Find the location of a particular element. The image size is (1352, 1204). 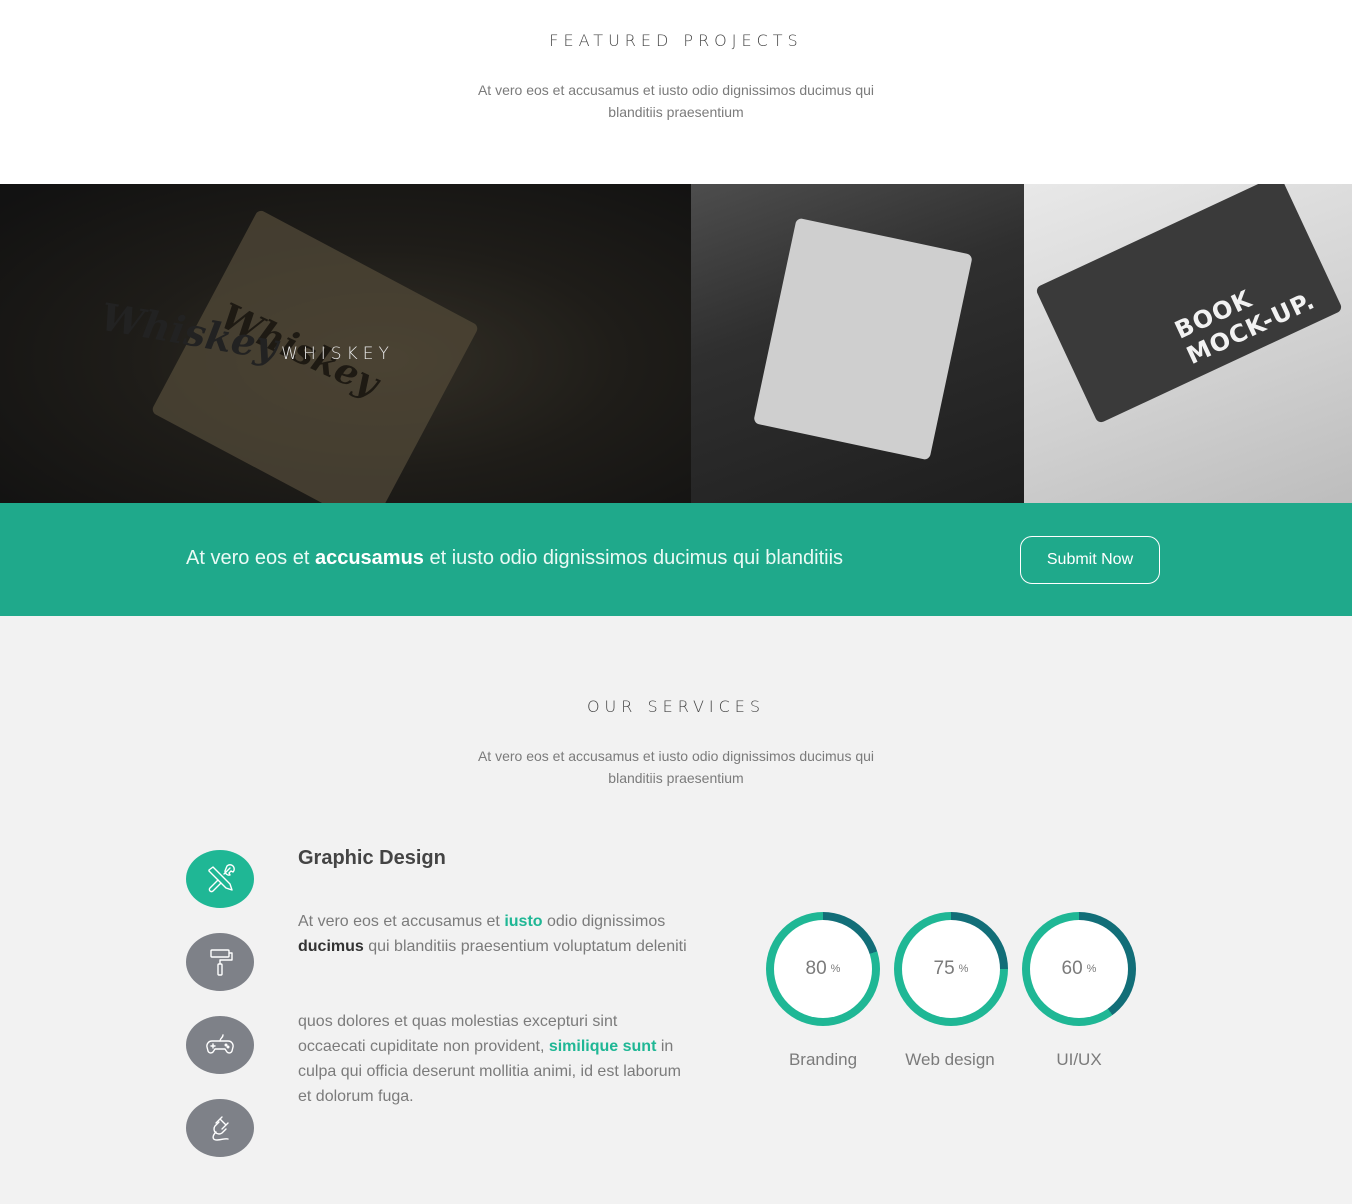

service-tab-electric is located at coordinates (220, 1128).